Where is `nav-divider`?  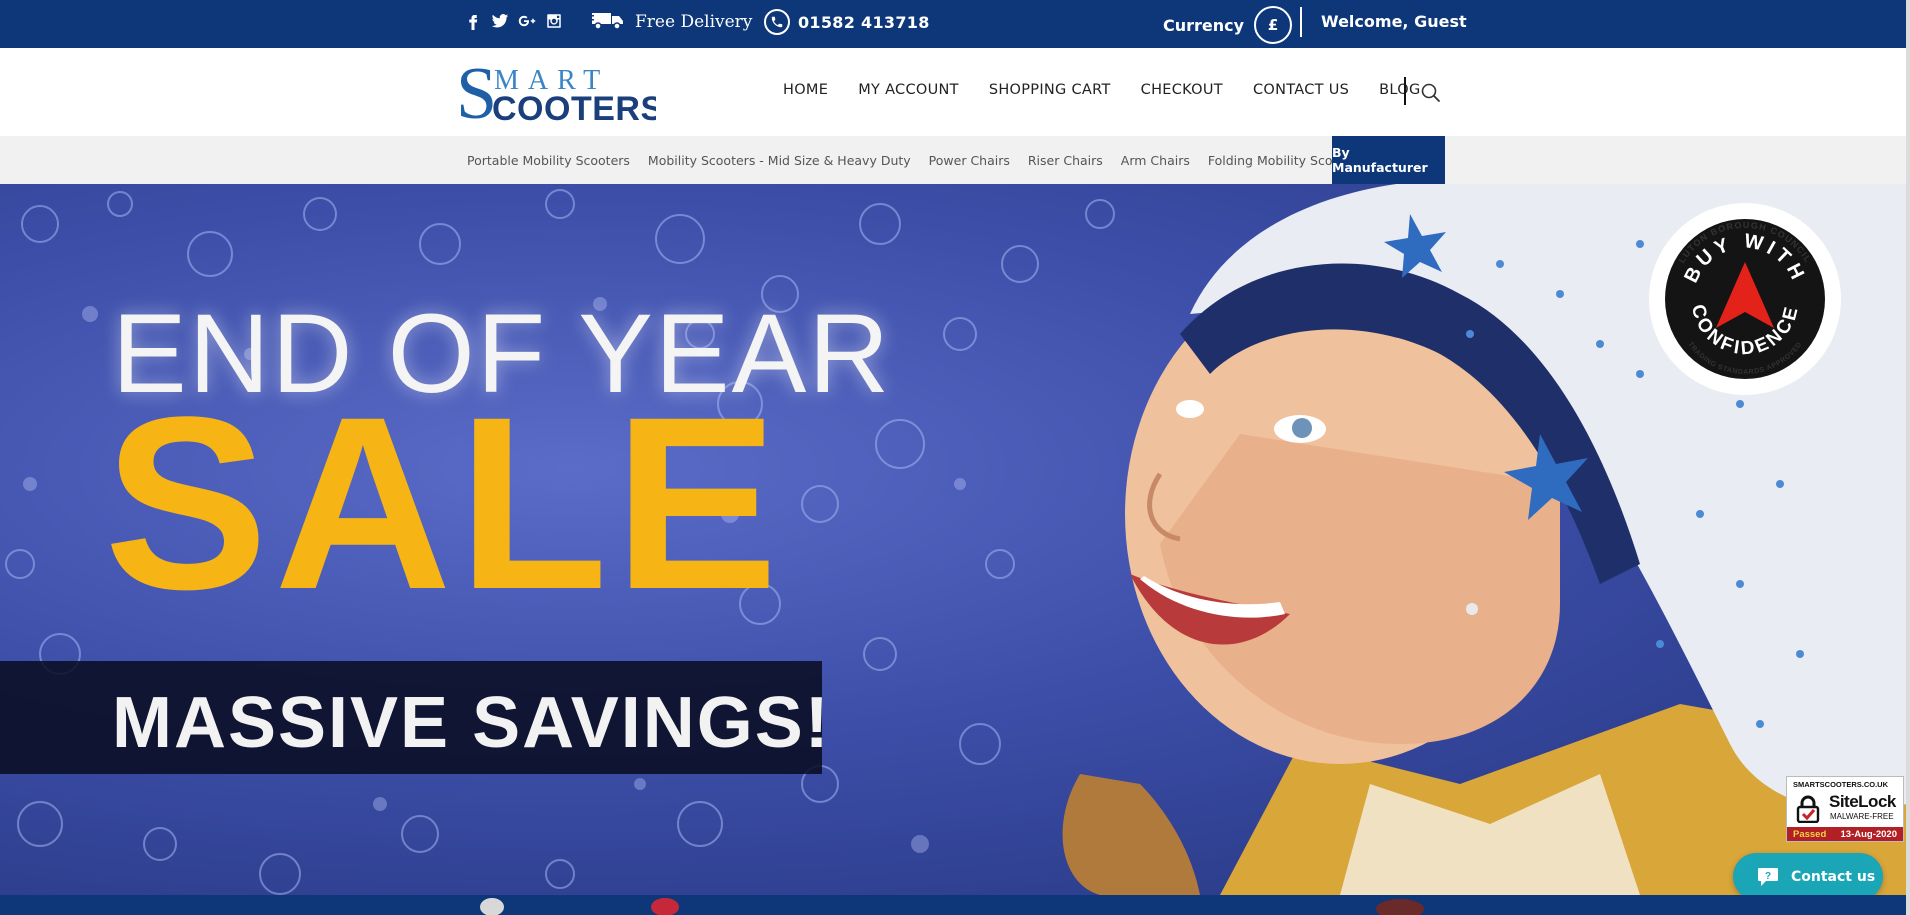
nav-divider is located at coordinates (1405, 91).